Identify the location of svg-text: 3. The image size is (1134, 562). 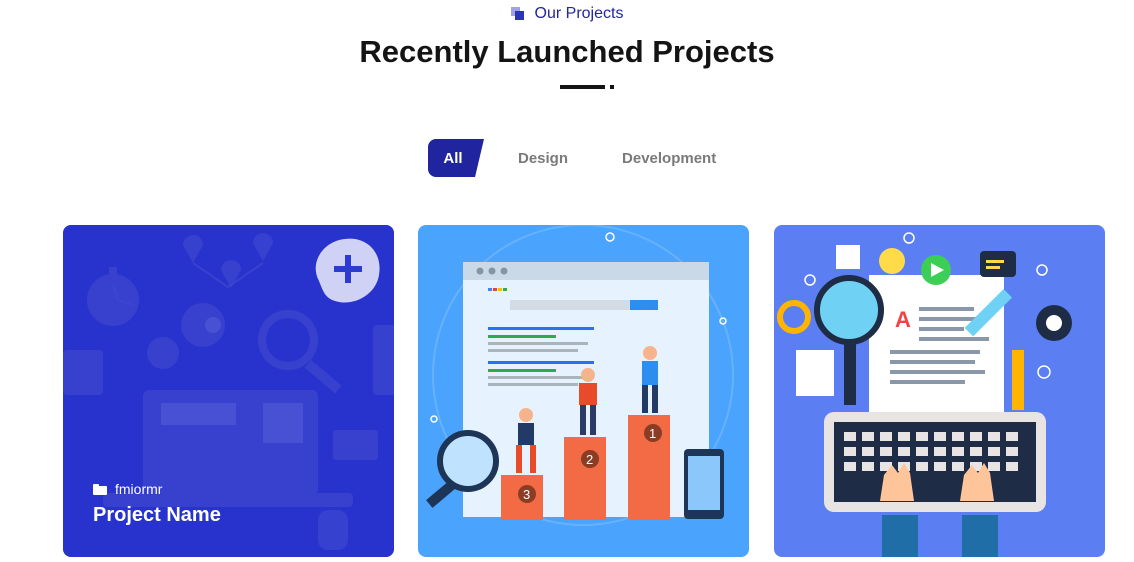
(526, 494).